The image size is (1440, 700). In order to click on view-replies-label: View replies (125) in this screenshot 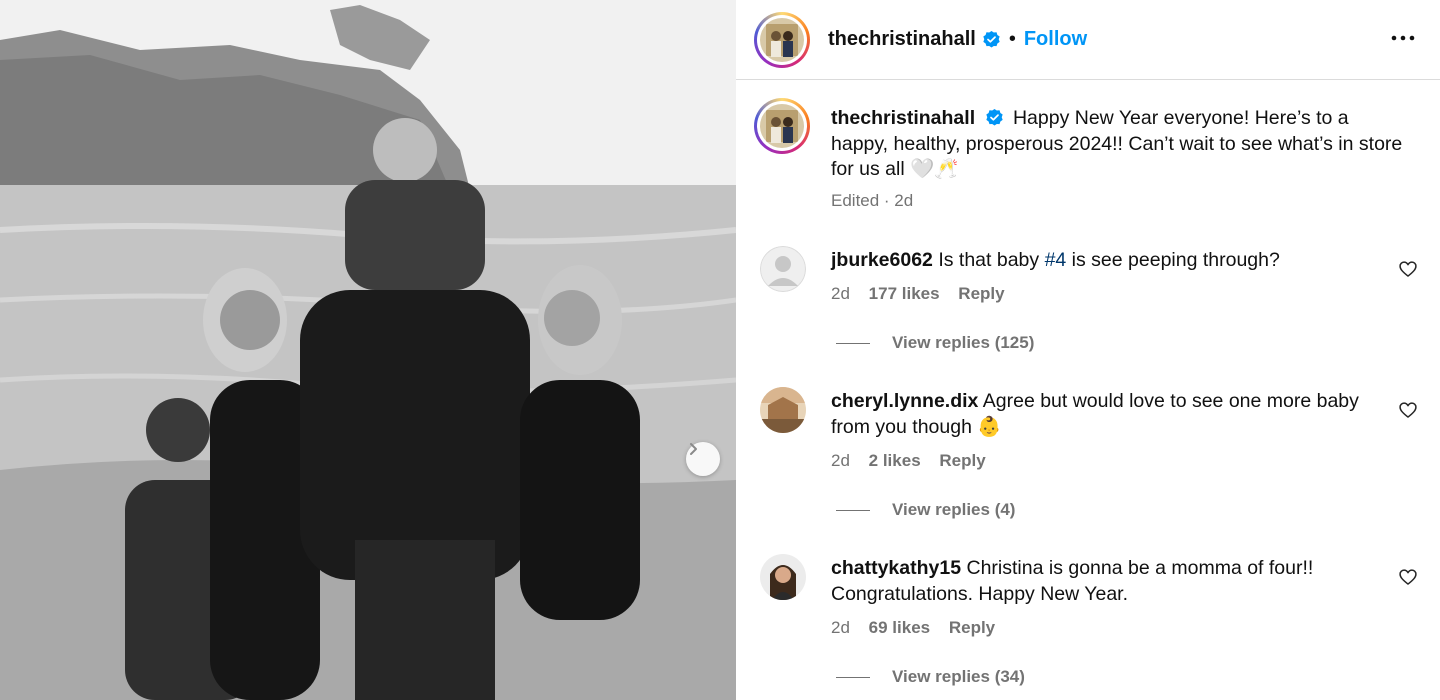, I will do `click(963, 342)`.